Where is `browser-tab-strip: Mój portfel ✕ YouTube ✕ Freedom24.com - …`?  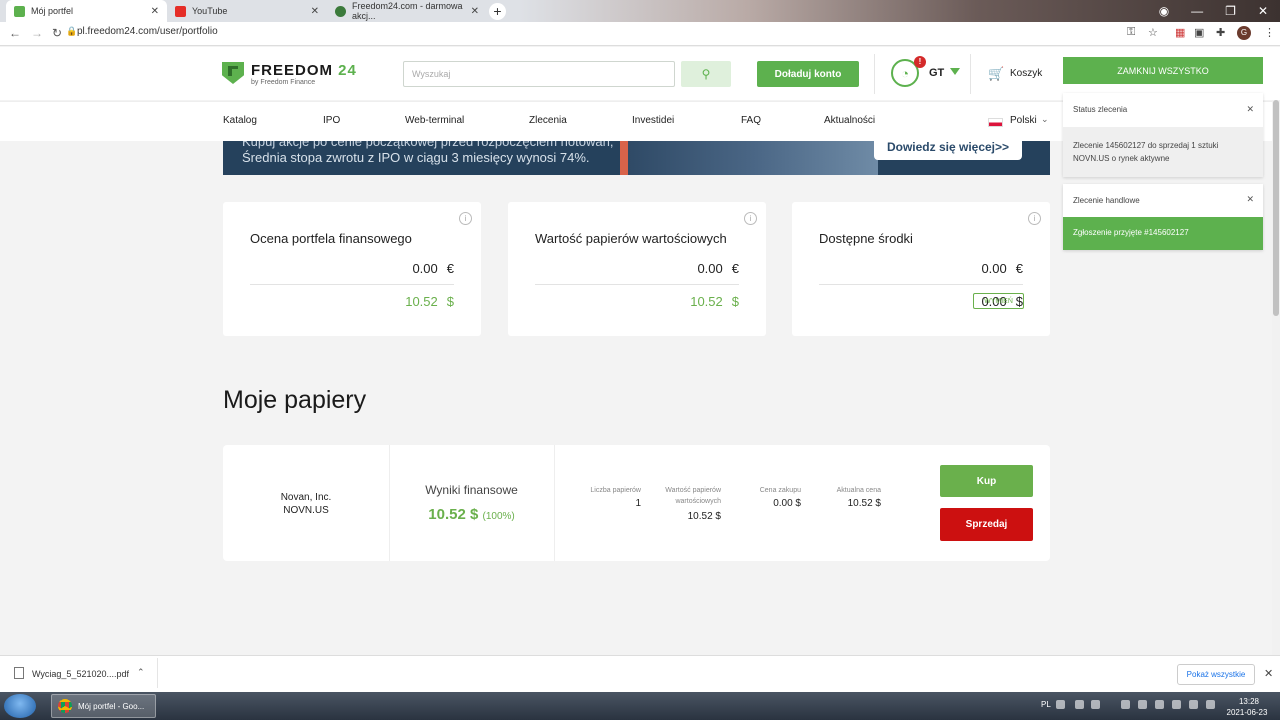 browser-tab-strip: Mój portfel ✕ YouTube ✕ Freedom24.com - … is located at coordinates (640, 11).